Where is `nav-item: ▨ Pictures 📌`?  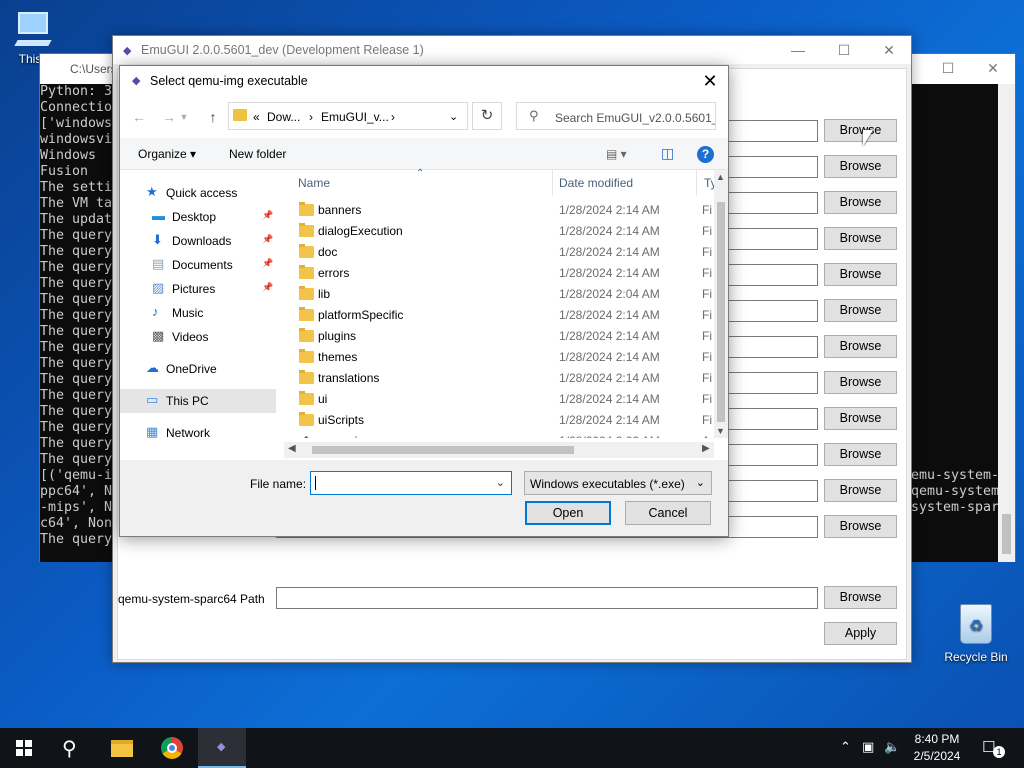 nav-item: ▨ Pictures 📌 is located at coordinates (198, 289).